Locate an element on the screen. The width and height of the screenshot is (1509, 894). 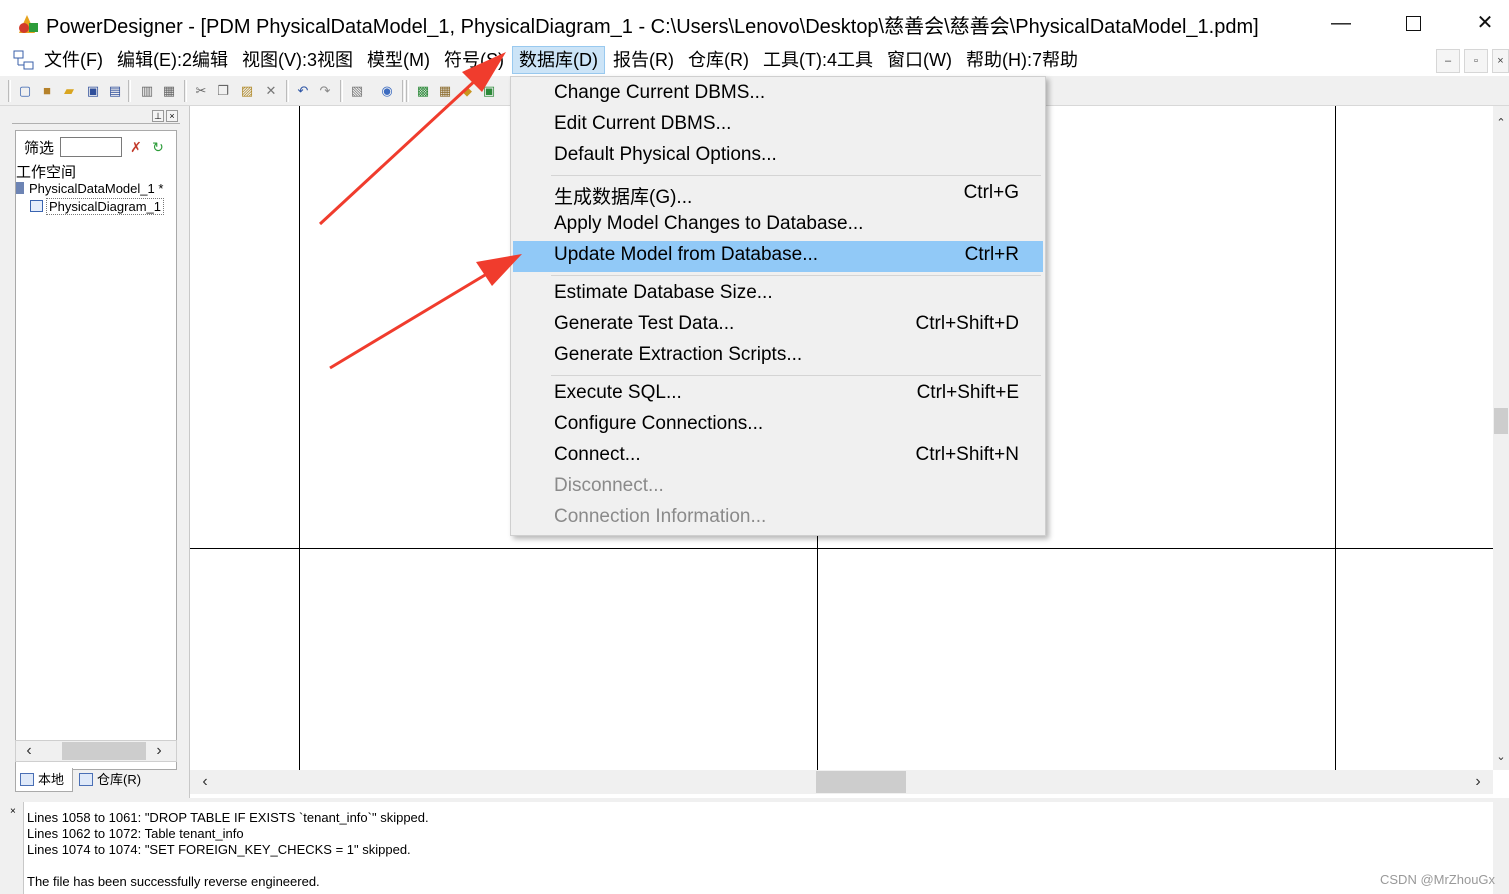
database-menu-item: Update Model from Database... Ctrl+R is located at coordinates (778, 256).